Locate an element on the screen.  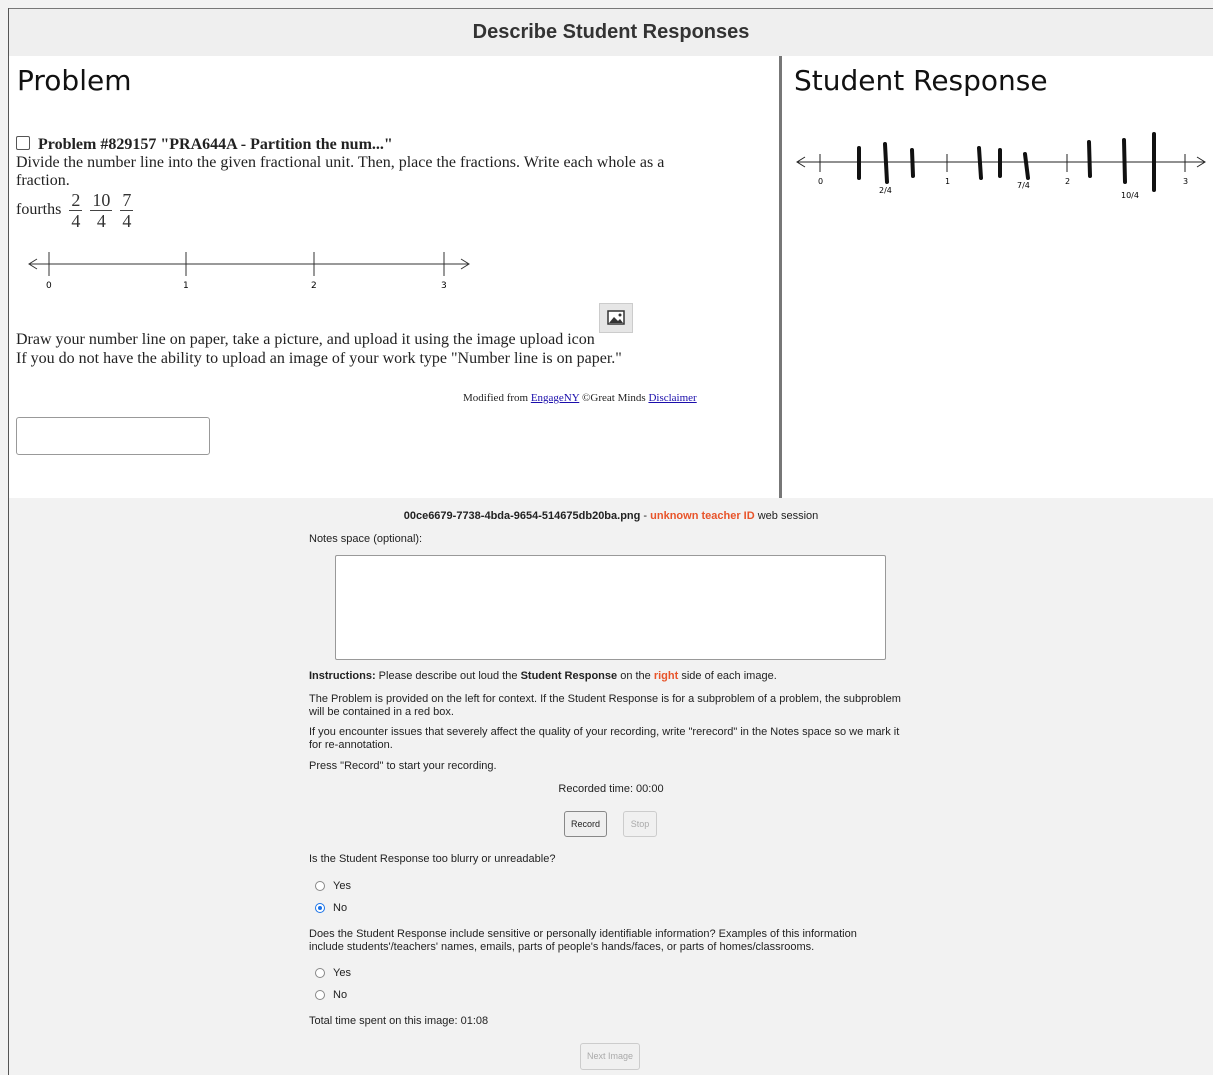
pii-yes-radio is located at coordinates (320, 973).